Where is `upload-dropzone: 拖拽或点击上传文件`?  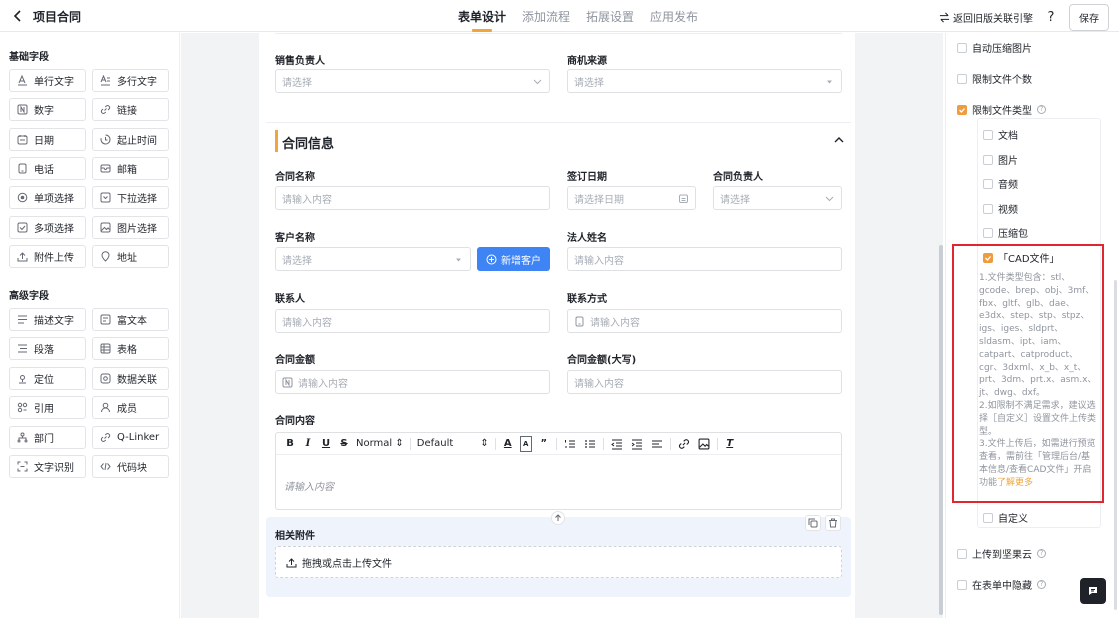
upload-dropzone: 拖拽或点击上传文件 is located at coordinates (558, 562).